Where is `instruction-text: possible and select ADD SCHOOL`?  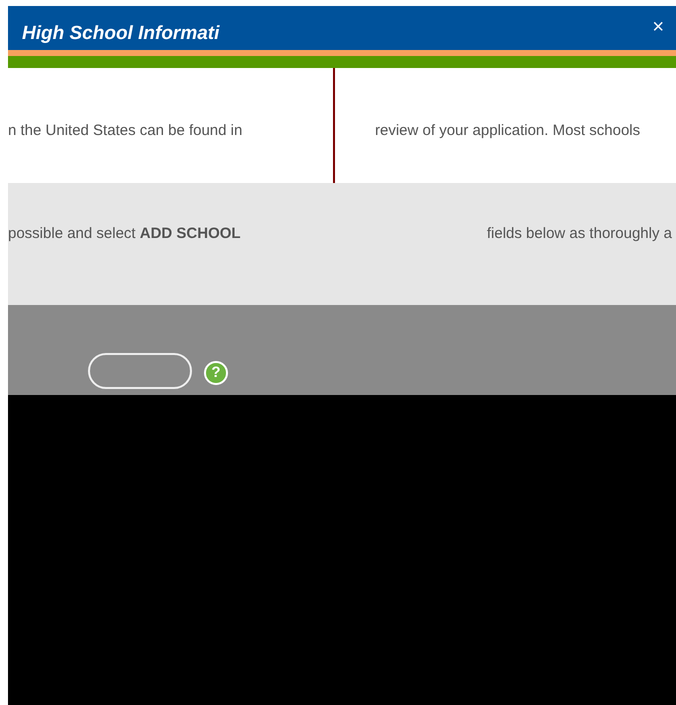 instruction-text: possible and select ADD SCHOOL is located at coordinates (124, 234).